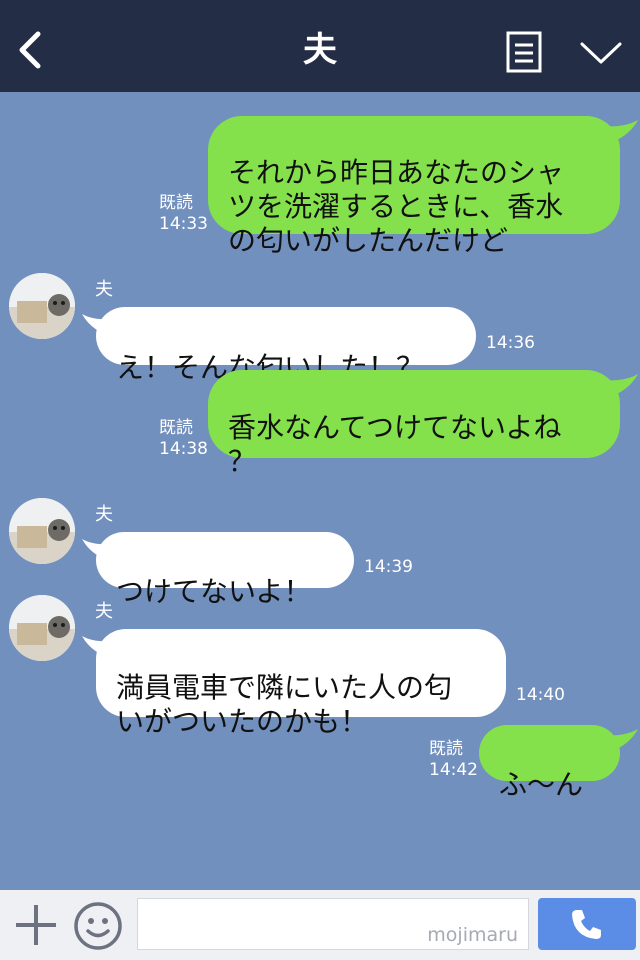 This screenshot has width=640, height=960. I want to click on message-bubble: それから昨日あなたのシャ ツを洗濯するときに、香水 の匂いがしたんだけど, so click(414, 186).